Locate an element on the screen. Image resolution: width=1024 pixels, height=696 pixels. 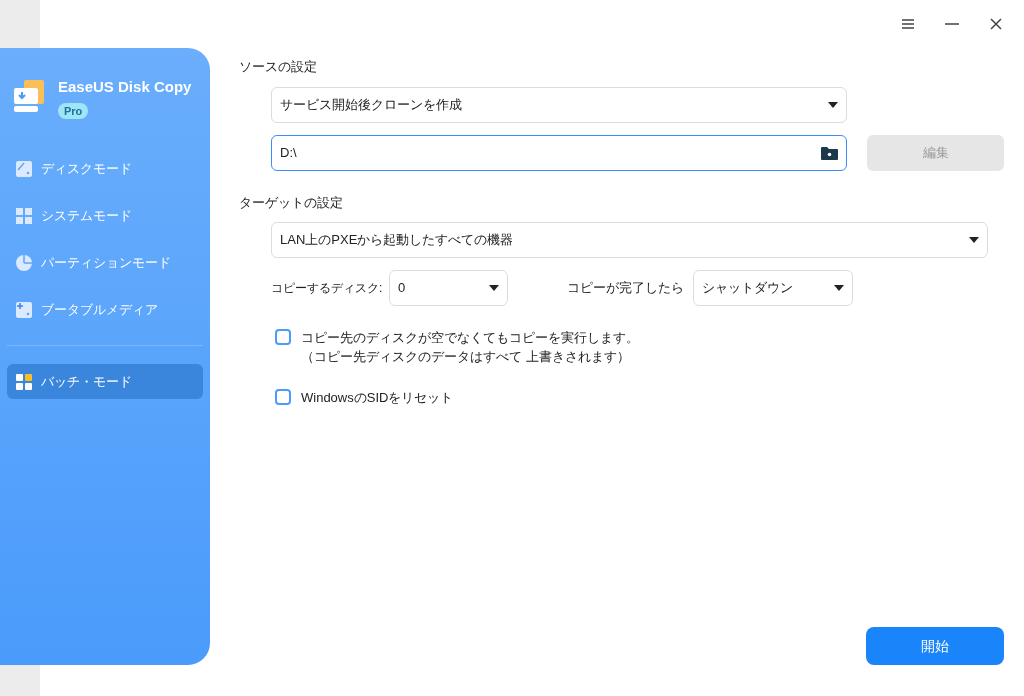
dropdown: LAN上のPXEから起動したすべての機器 is located at coordinates (629, 240).